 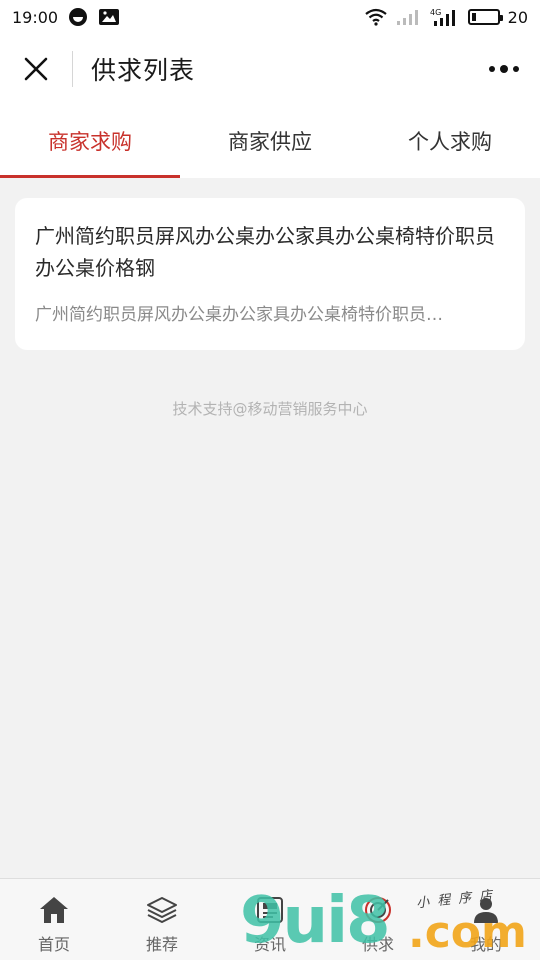 I want to click on close-button, so click(x=36, y=69).